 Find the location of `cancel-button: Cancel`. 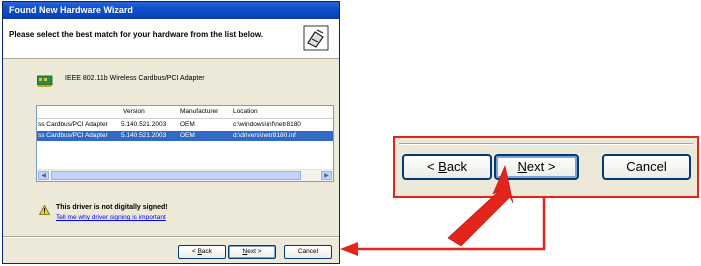

cancel-button: Cancel is located at coordinates (308, 252).